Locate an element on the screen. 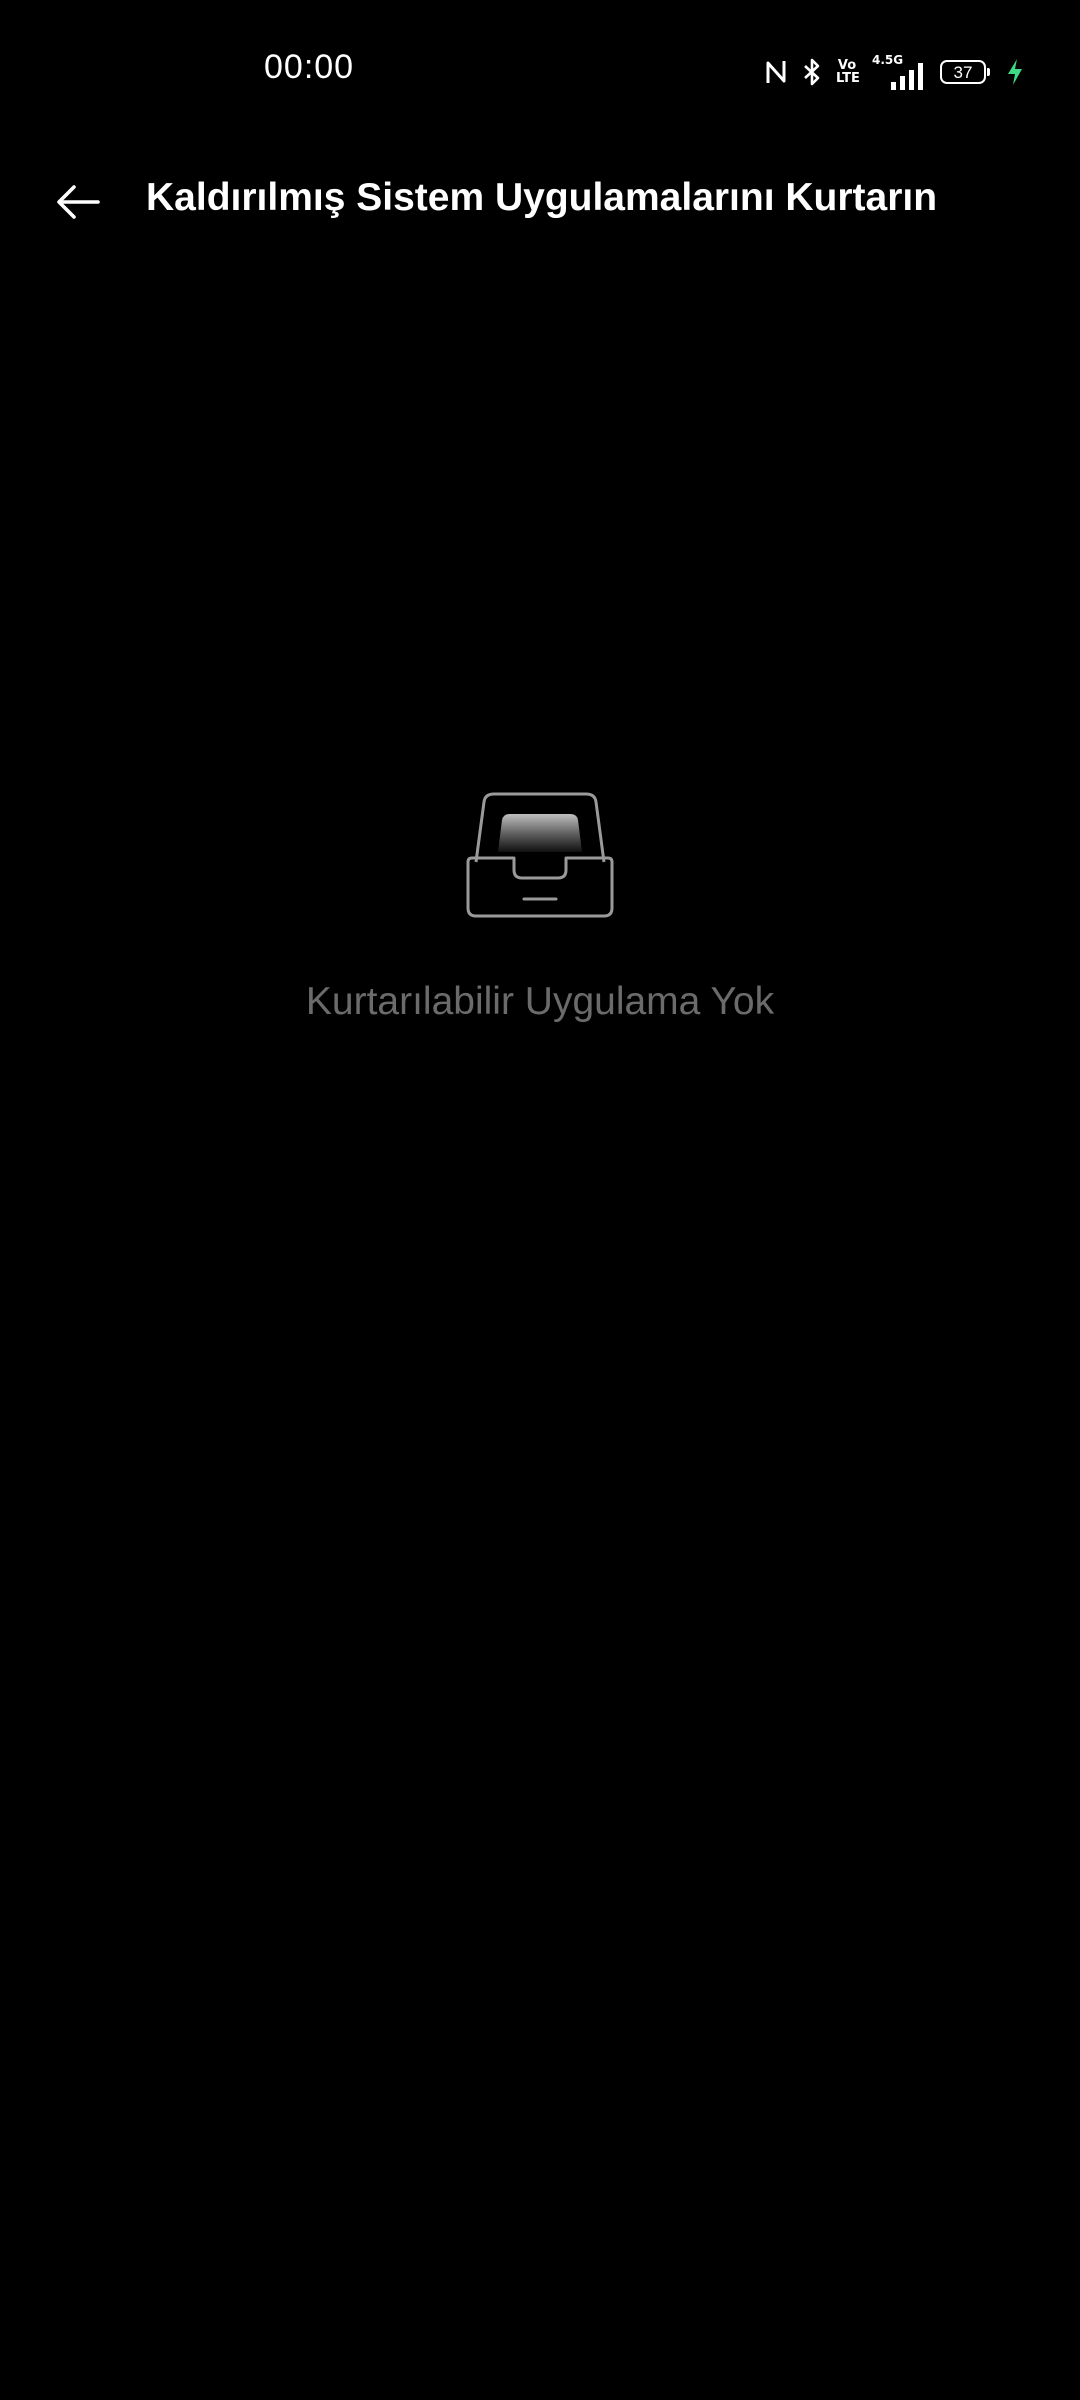 Image resolution: width=1080 pixels, height=2400 pixels. signal-icon: 4.5G is located at coordinates (899, 72).